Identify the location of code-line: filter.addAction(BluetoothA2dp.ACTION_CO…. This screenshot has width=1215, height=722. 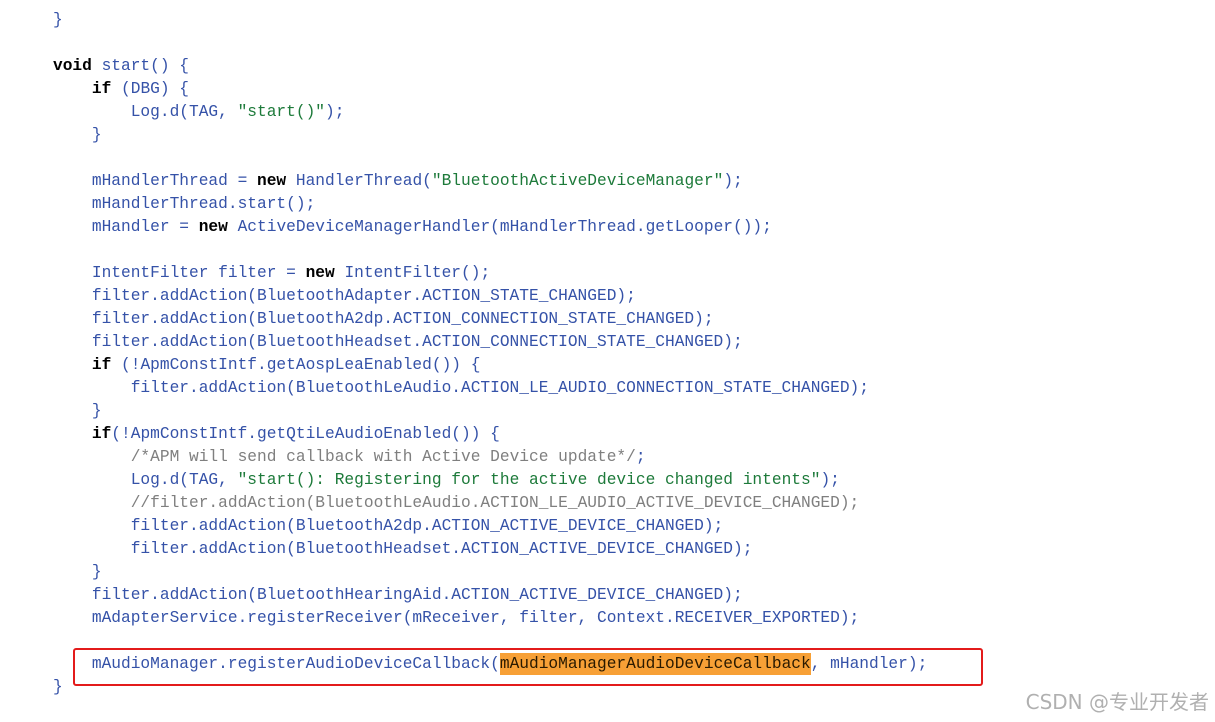
(490, 319).